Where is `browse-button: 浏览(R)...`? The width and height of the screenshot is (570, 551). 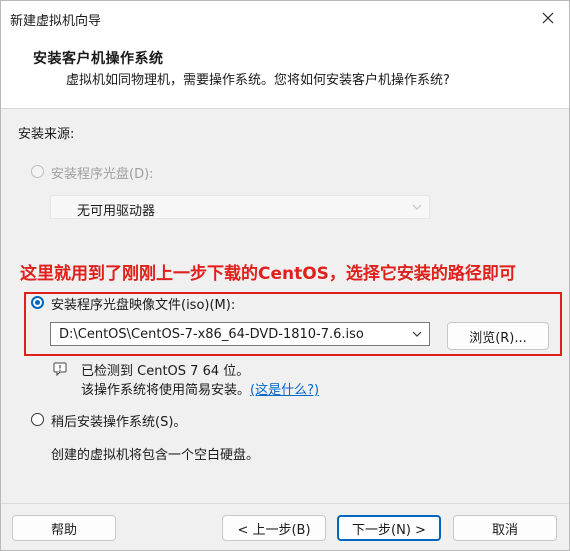
browse-button: 浏览(R)... is located at coordinates (498, 336).